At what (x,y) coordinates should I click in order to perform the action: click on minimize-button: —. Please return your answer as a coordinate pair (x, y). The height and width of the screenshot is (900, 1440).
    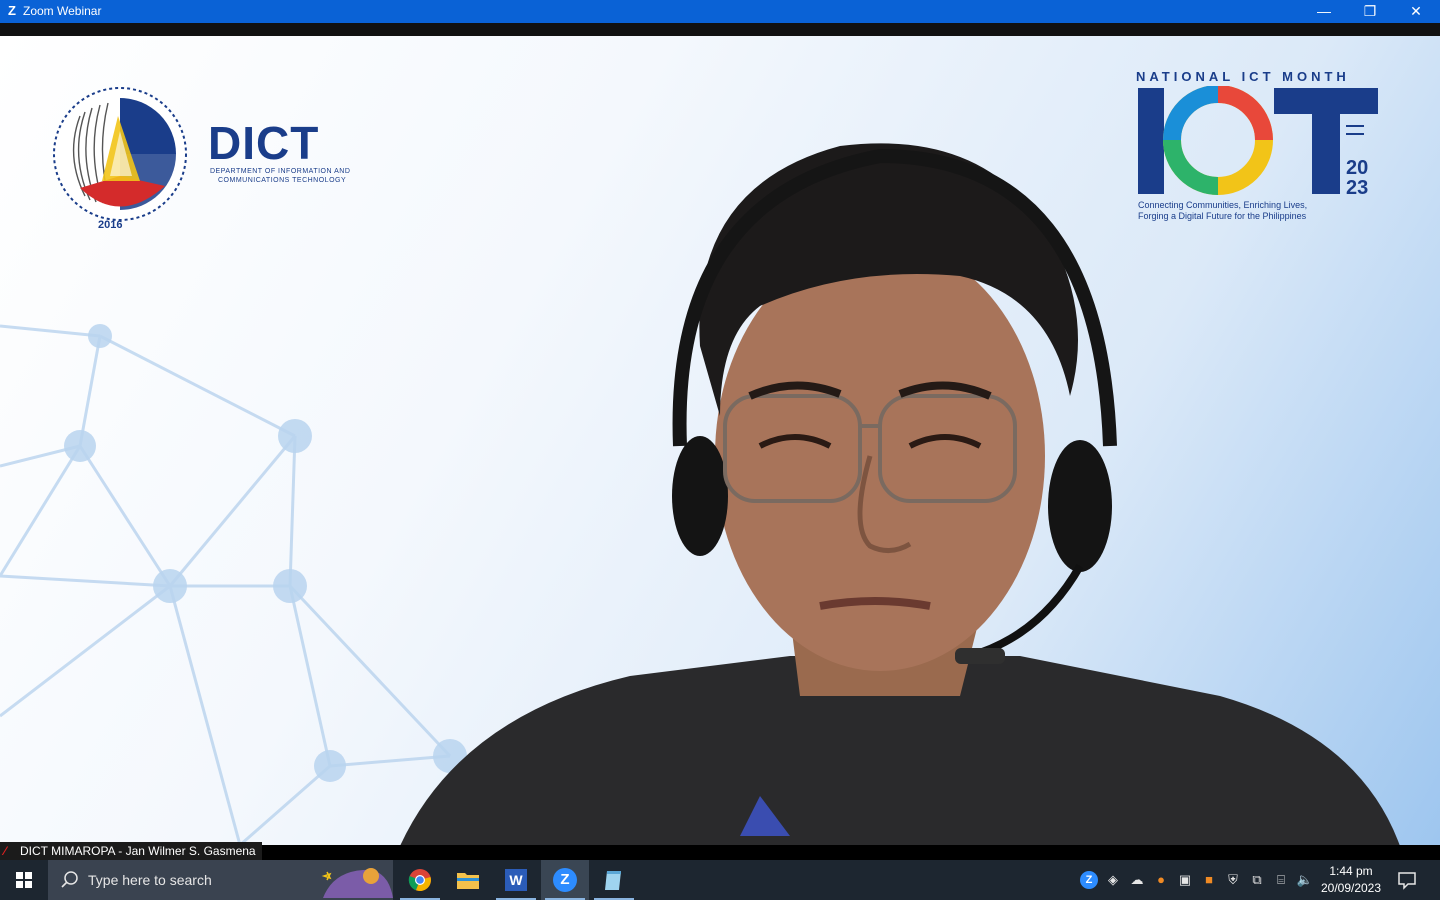
    Looking at the image, I should click on (1324, 11).